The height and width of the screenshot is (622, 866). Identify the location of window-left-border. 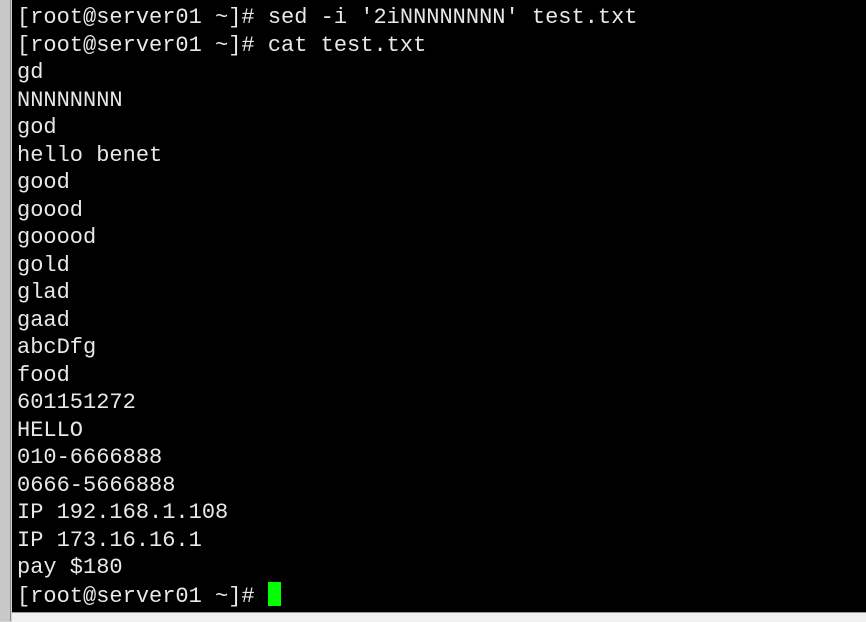
(5, 310).